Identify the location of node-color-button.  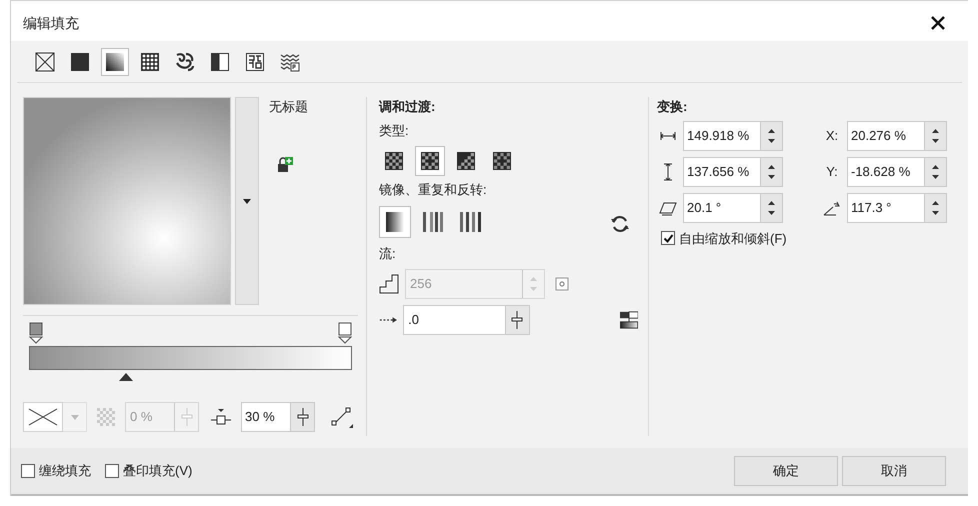
(43, 417).